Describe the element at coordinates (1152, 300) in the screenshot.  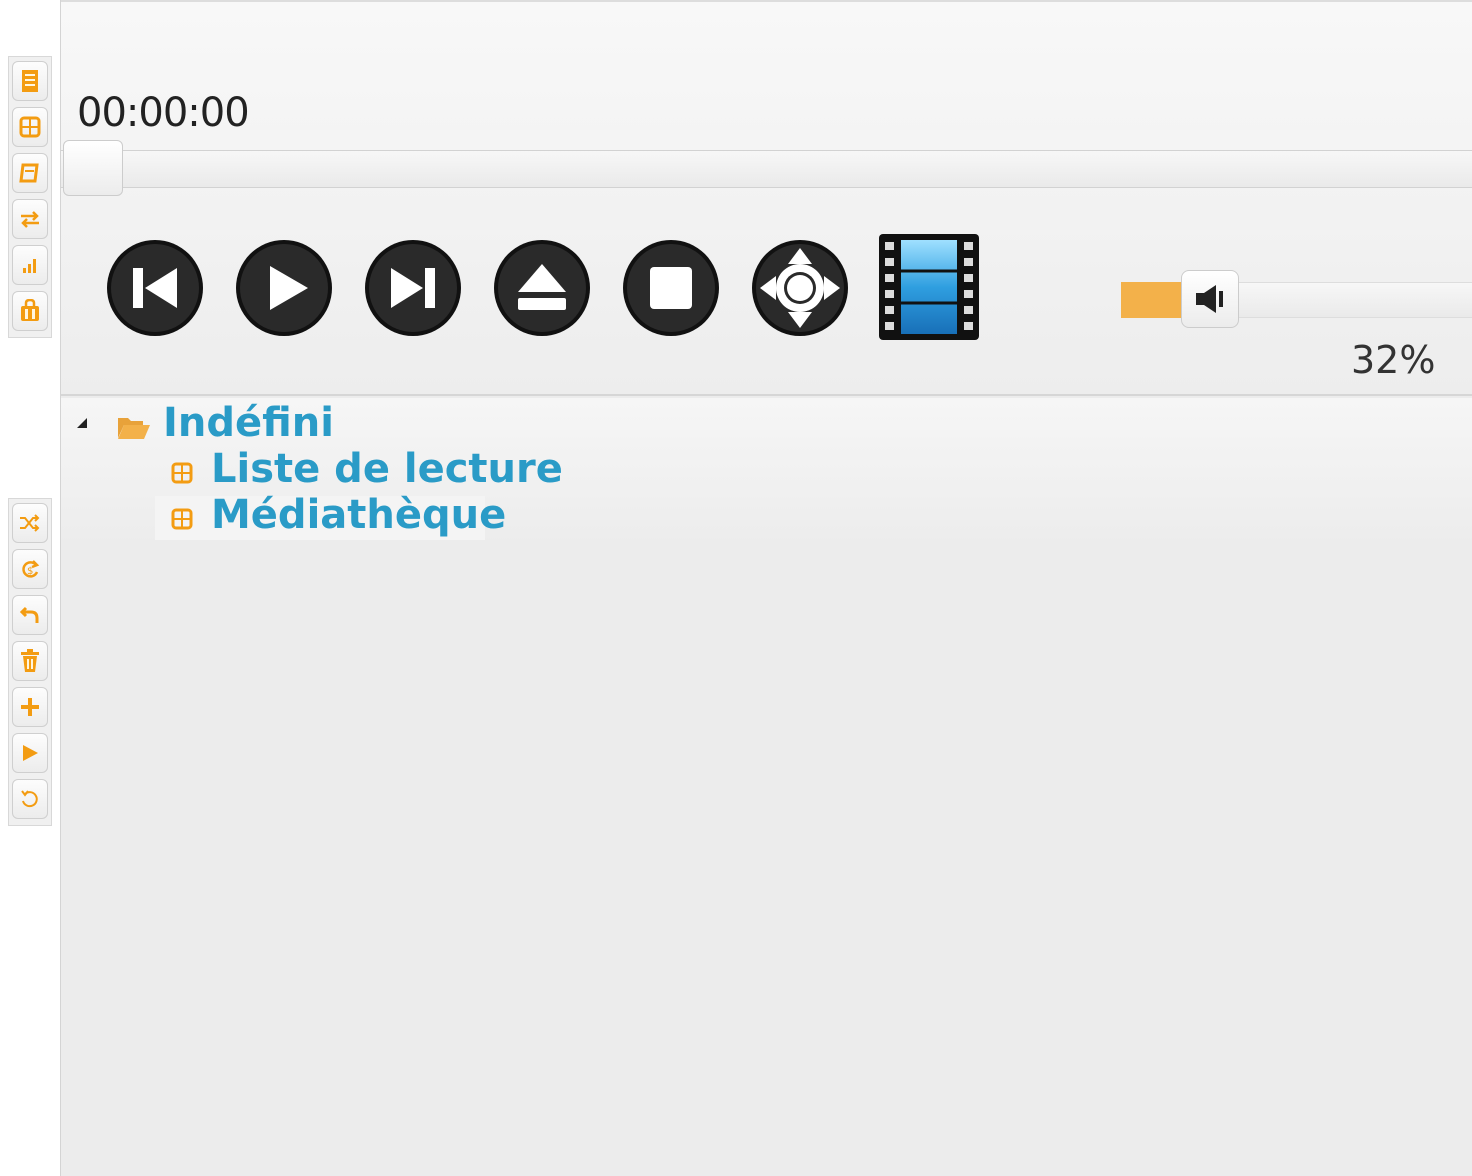
I see `volume-fill` at that location.